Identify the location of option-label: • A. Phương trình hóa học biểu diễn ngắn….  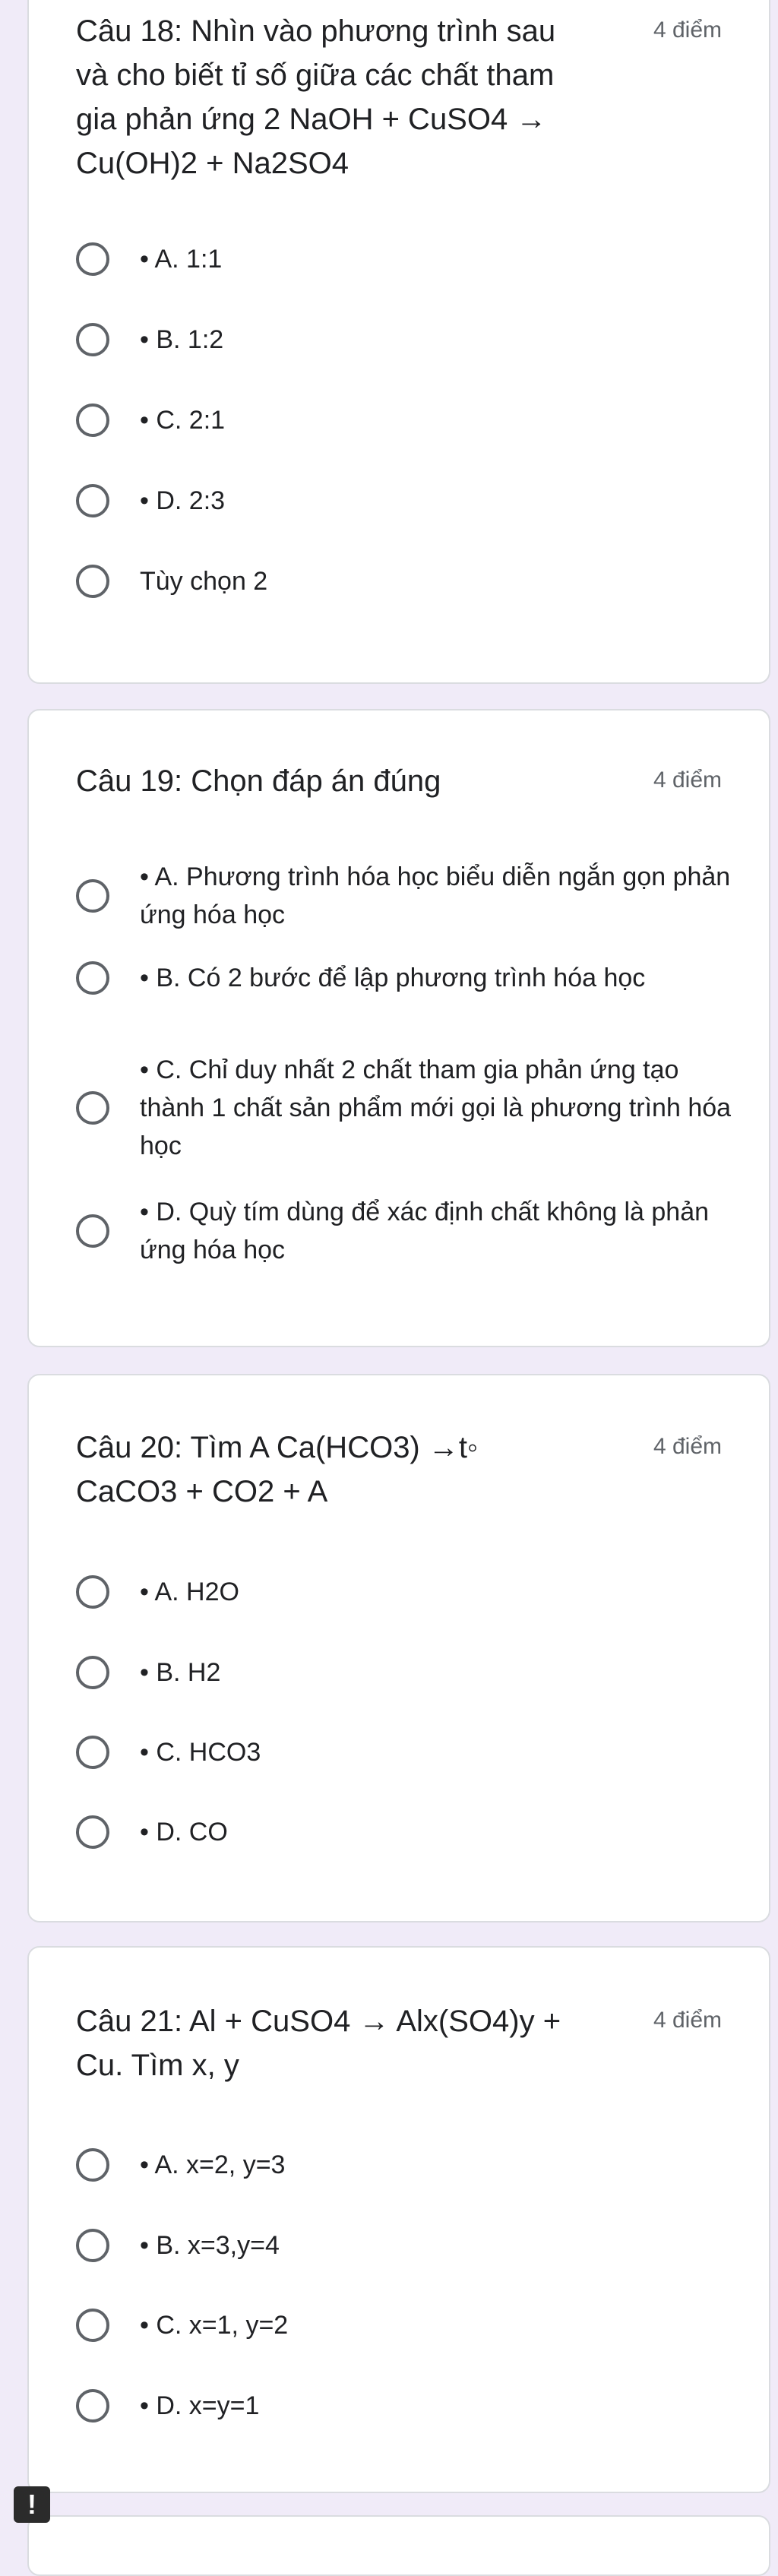
(435, 895).